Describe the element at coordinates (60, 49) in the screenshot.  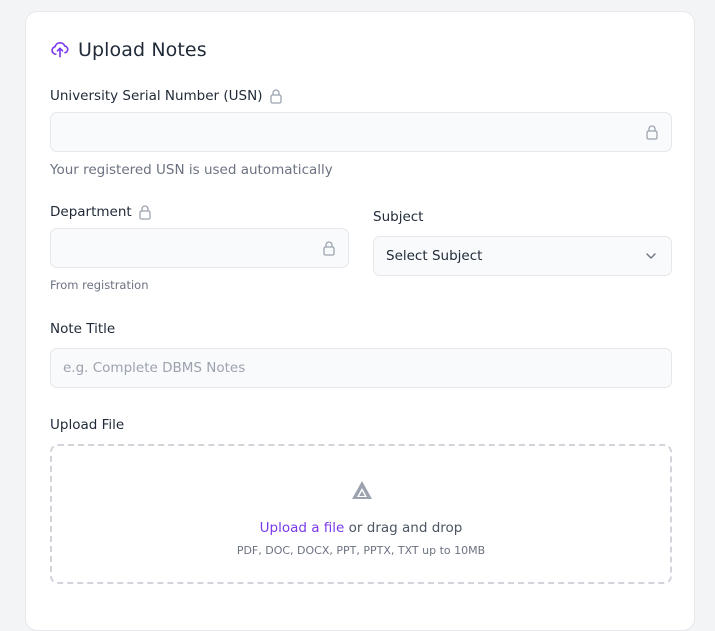
I see `cloud-upload-icon` at that location.